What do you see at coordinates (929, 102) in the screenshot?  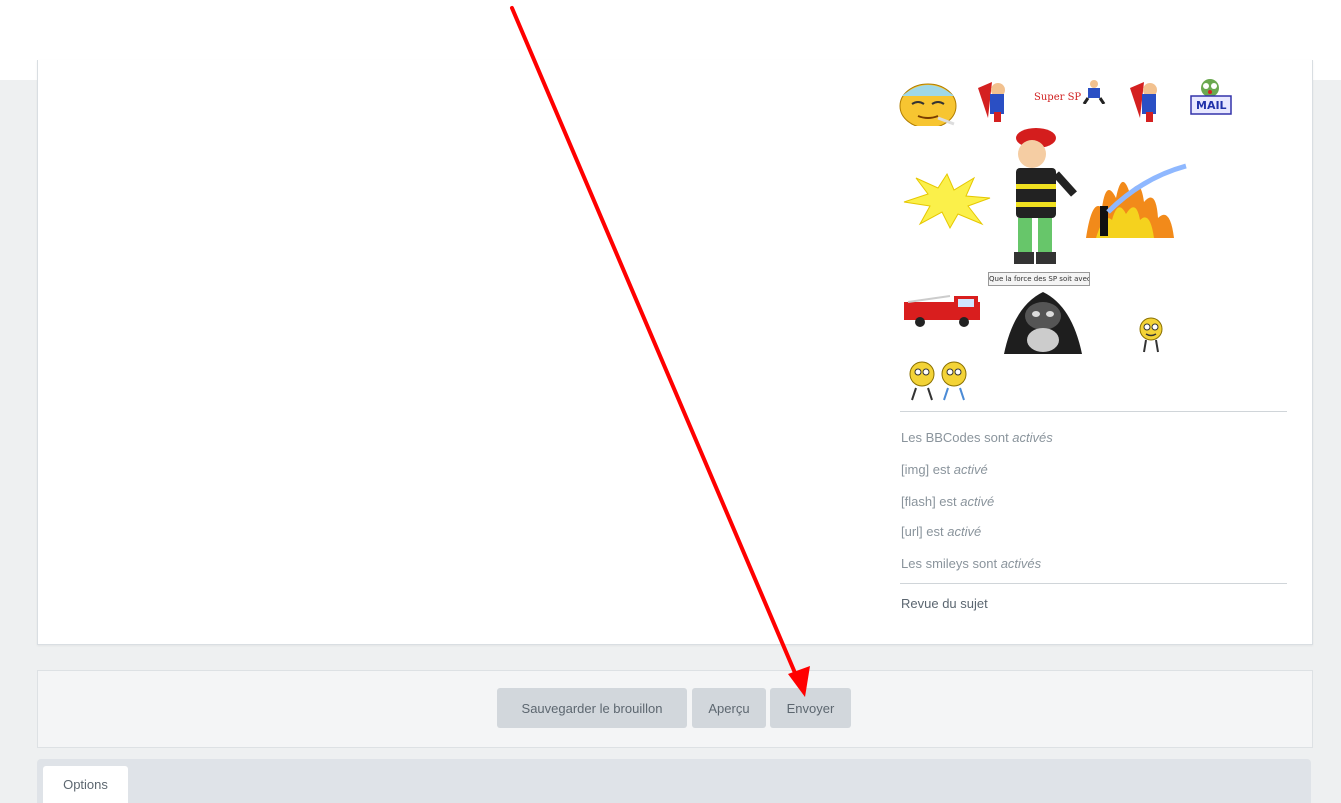 I see `sleepy-smiley-icon` at bounding box center [929, 102].